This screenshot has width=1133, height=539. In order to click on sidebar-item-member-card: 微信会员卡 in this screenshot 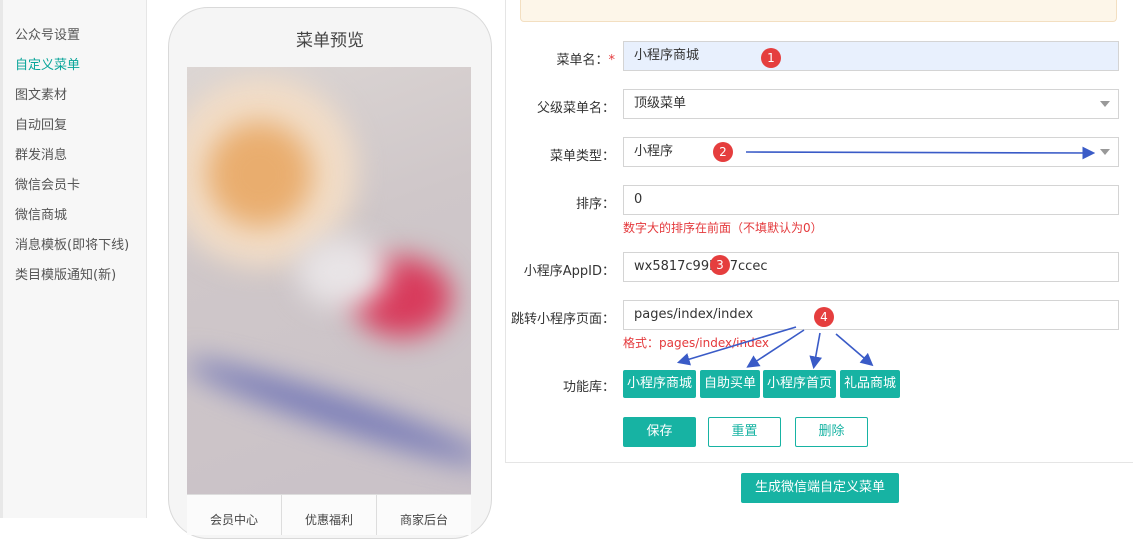, I will do `click(47, 183)`.